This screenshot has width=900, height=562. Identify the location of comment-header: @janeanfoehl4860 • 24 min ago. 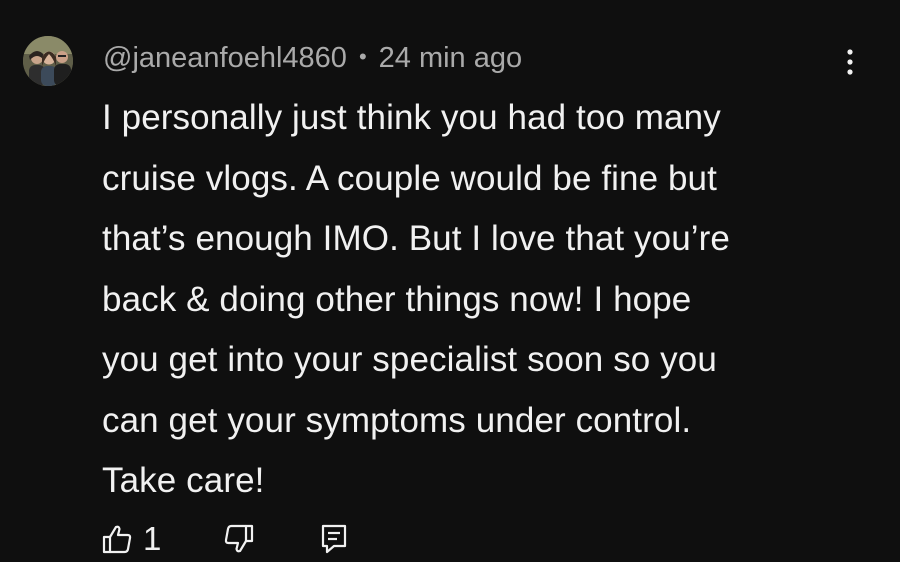
(312, 58).